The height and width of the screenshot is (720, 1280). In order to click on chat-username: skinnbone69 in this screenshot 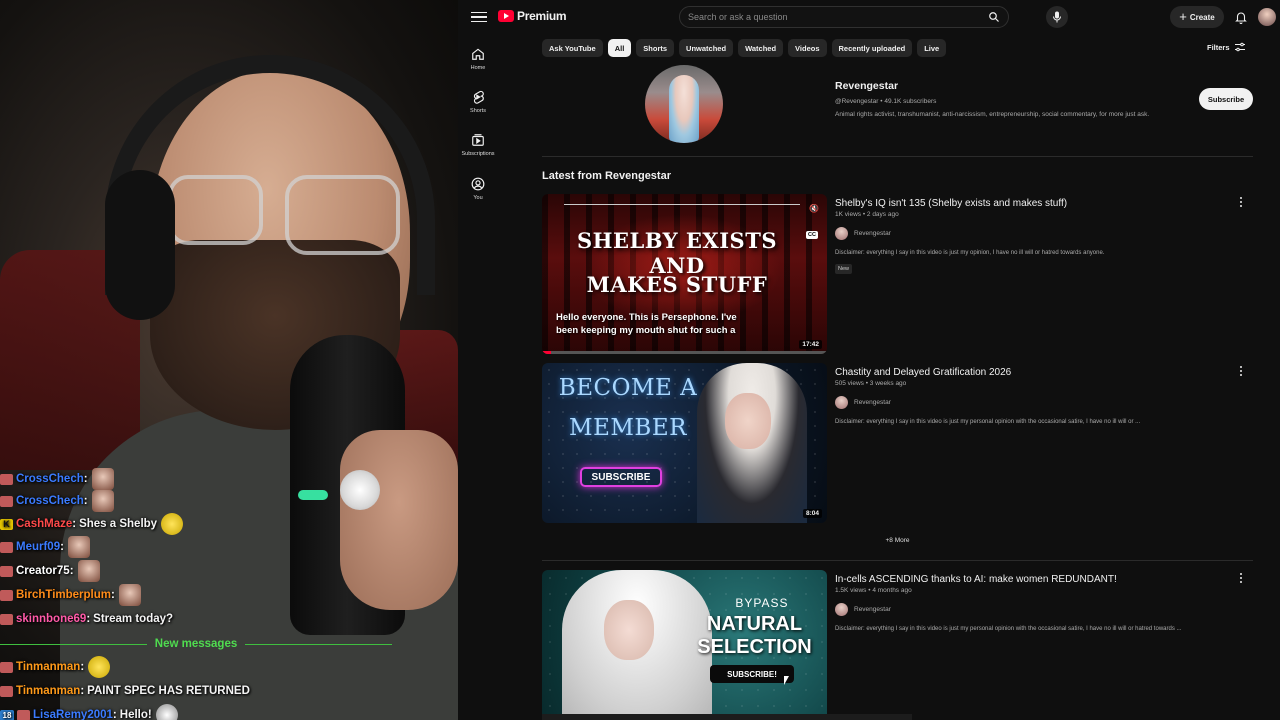, I will do `click(51, 619)`.